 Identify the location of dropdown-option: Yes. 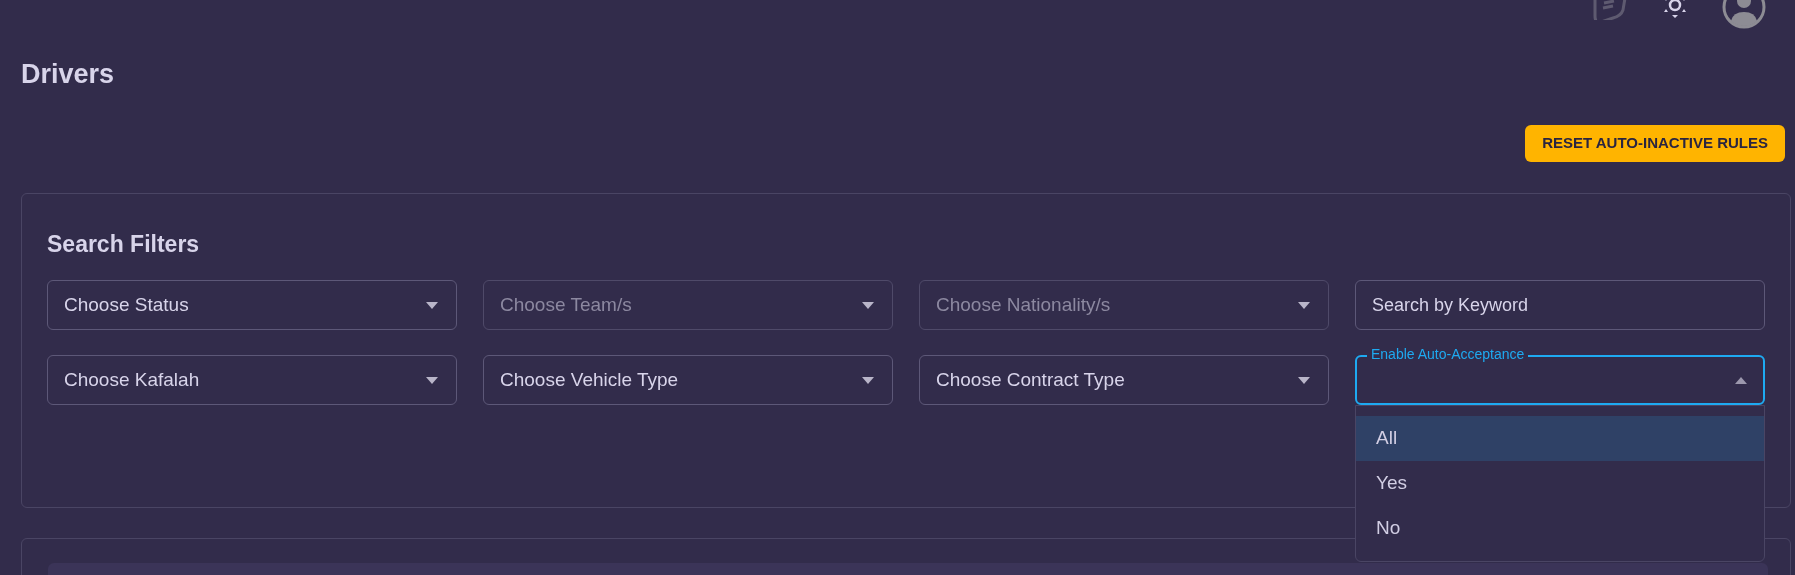
(1560, 483).